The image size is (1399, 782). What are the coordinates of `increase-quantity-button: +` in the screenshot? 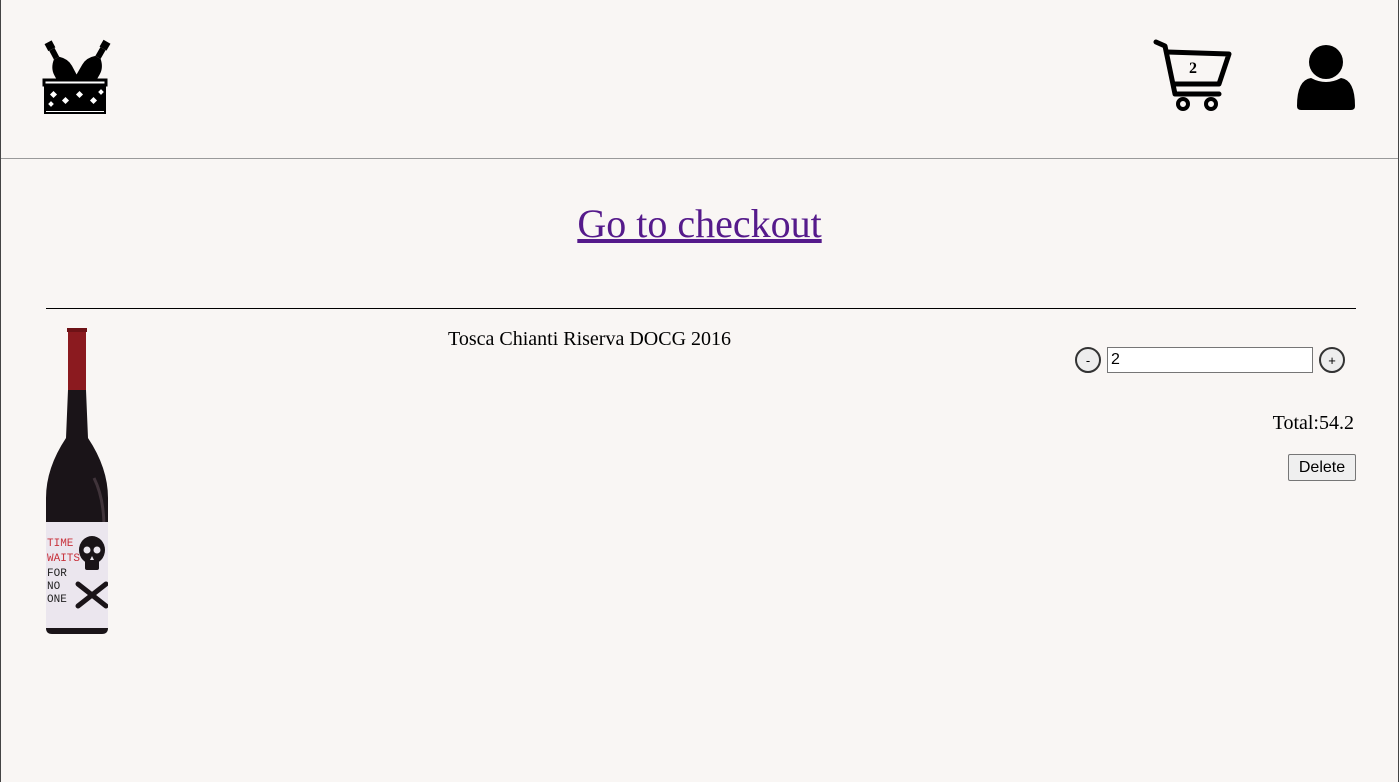 It's located at (1332, 360).